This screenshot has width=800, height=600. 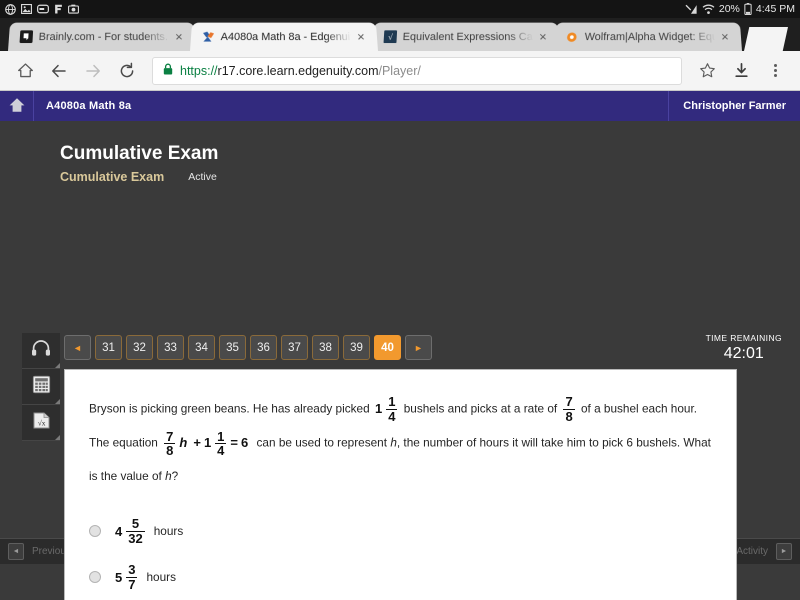 I want to click on pager-item-34: 34, so click(x=201, y=347).